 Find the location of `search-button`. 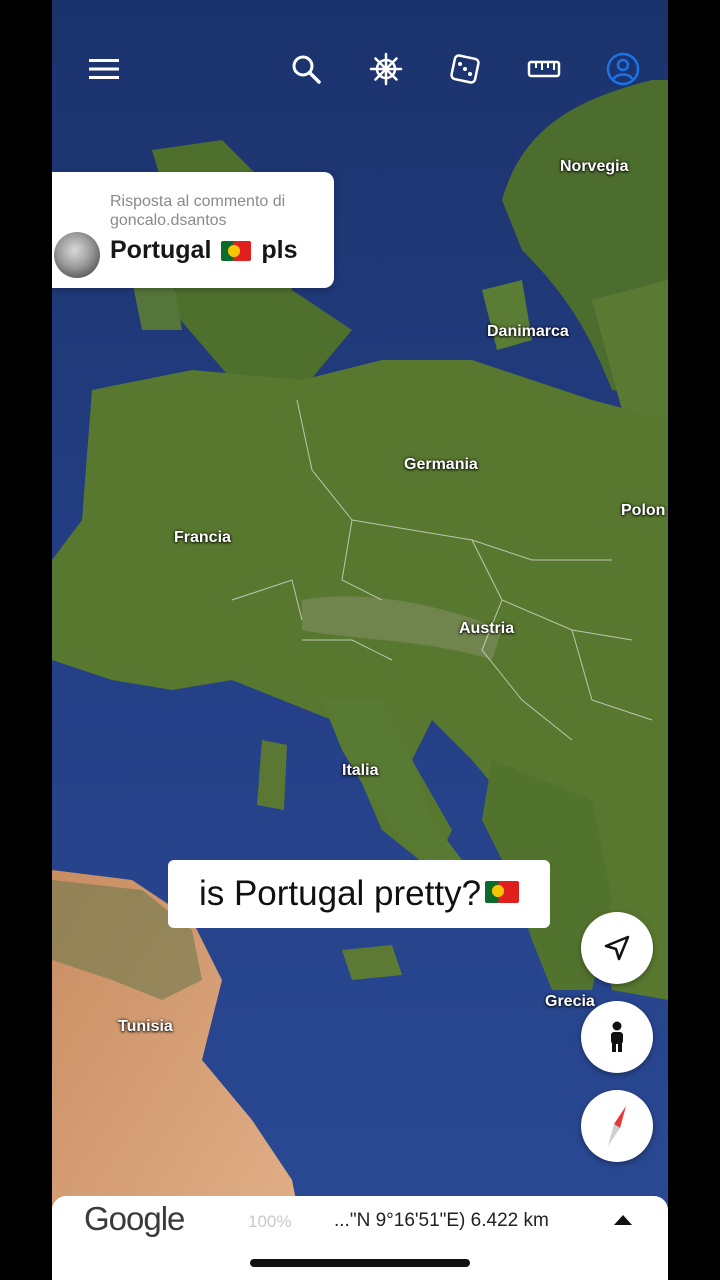

search-button is located at coordinates (306, 69).